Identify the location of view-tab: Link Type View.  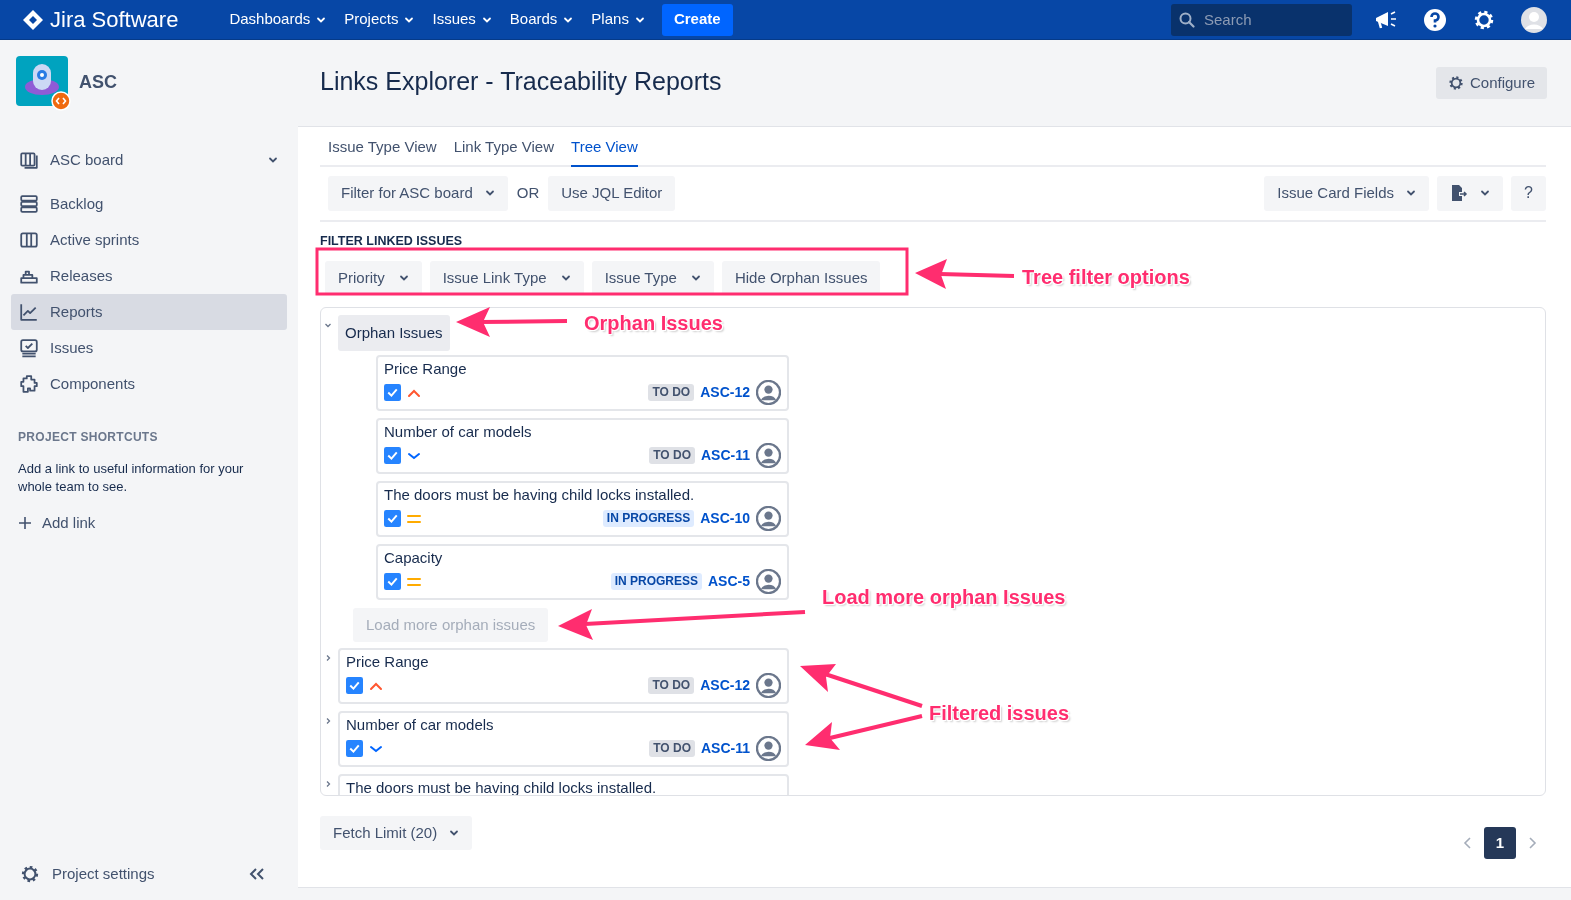
(504, 151).